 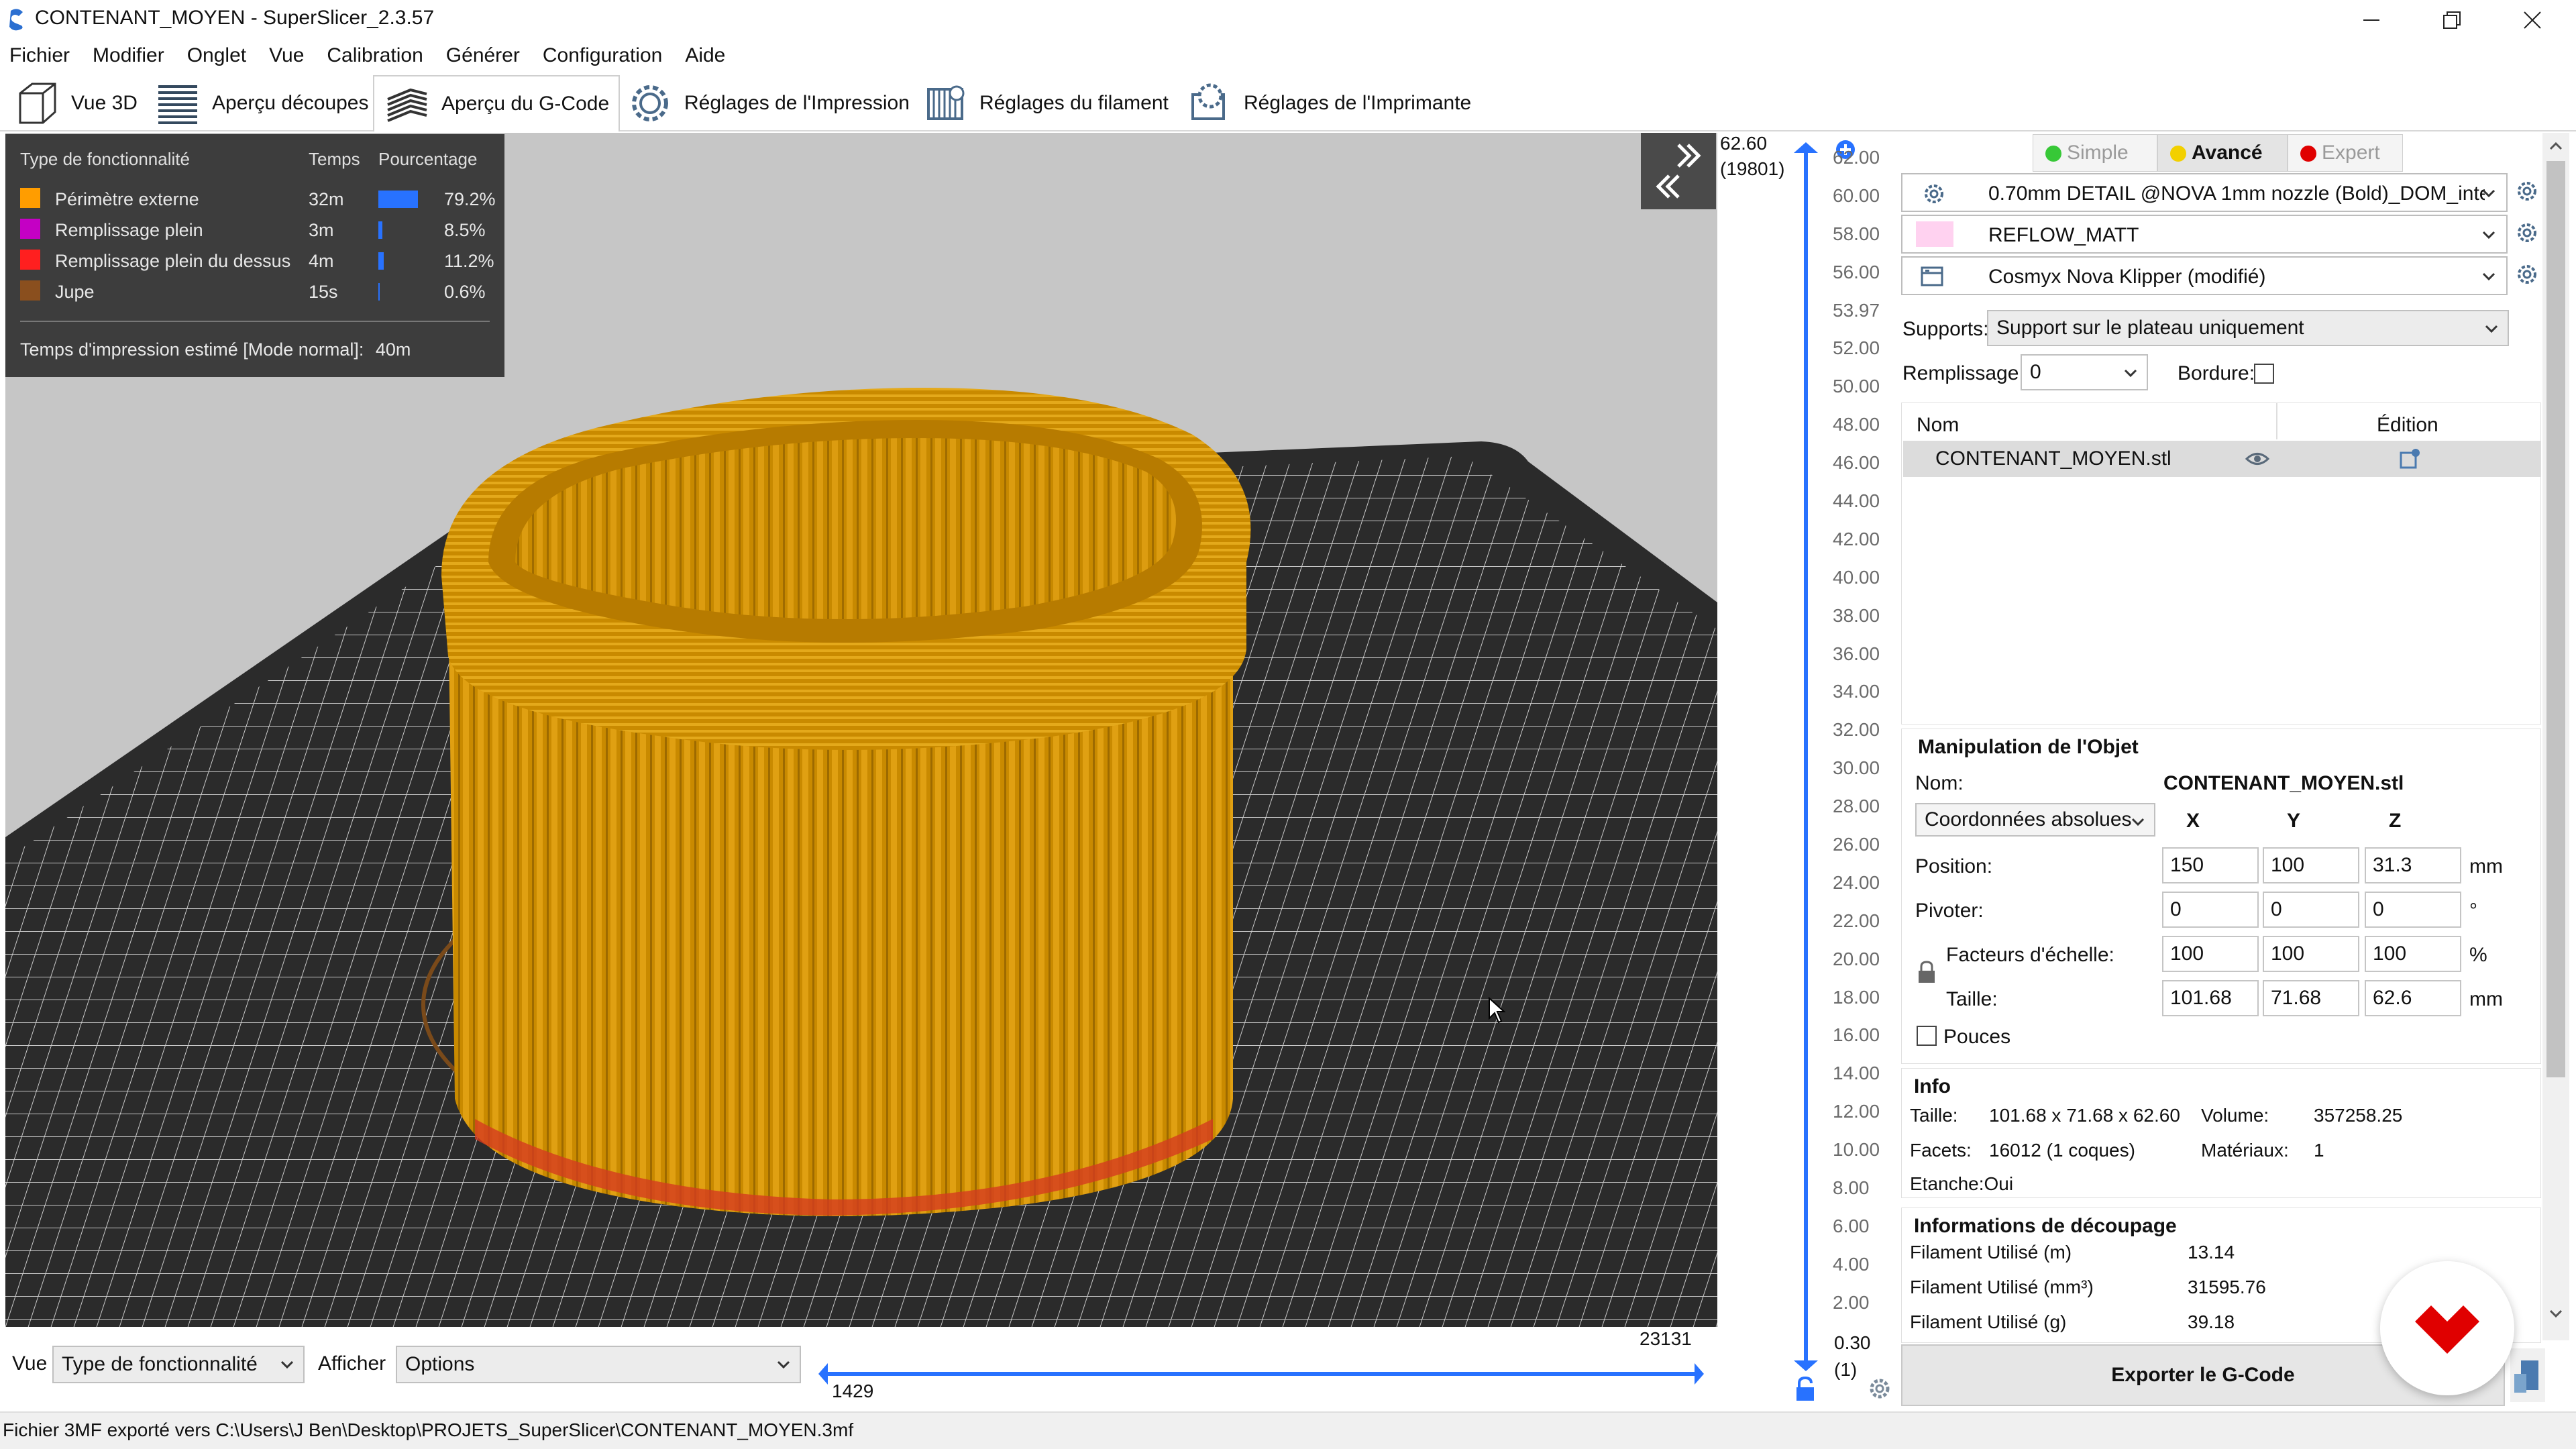 What do you see at coordinates (768, 103) in the screenshot?
I see `tab-reglages-impression: Réglages de l'Impression` at bounding box center [768, 103].